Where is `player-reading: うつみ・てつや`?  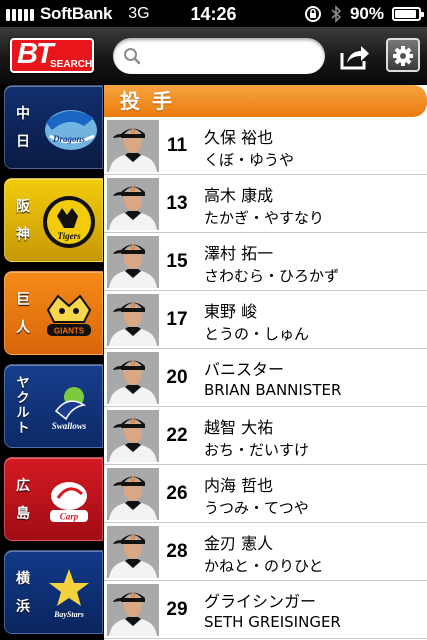 player-reading: うつみ・てつや is located at coordinates (256, 508).